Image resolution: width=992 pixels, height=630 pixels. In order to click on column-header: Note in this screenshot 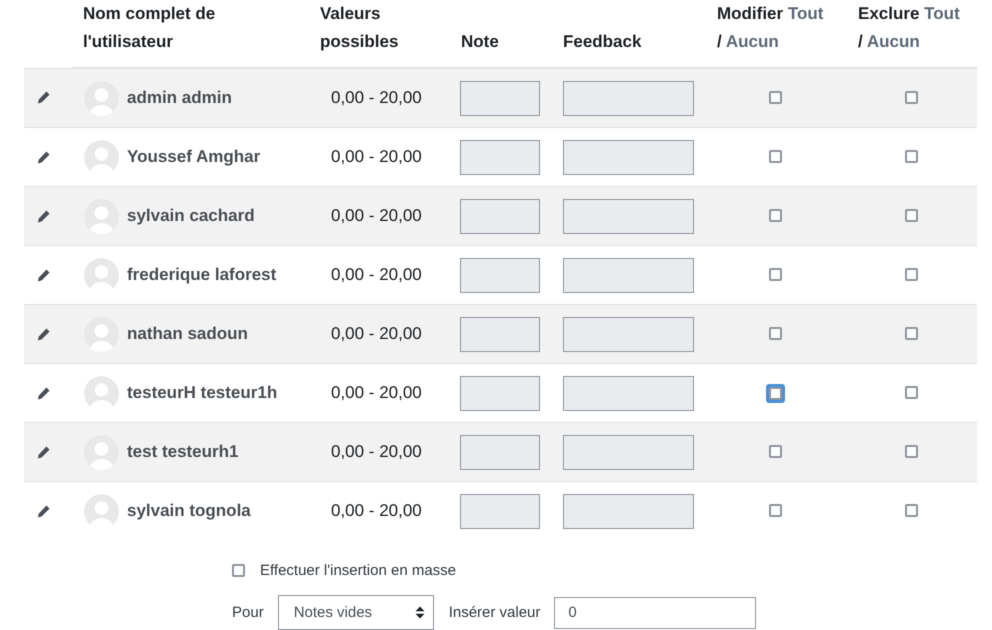, I will do `click(480, 42)`.